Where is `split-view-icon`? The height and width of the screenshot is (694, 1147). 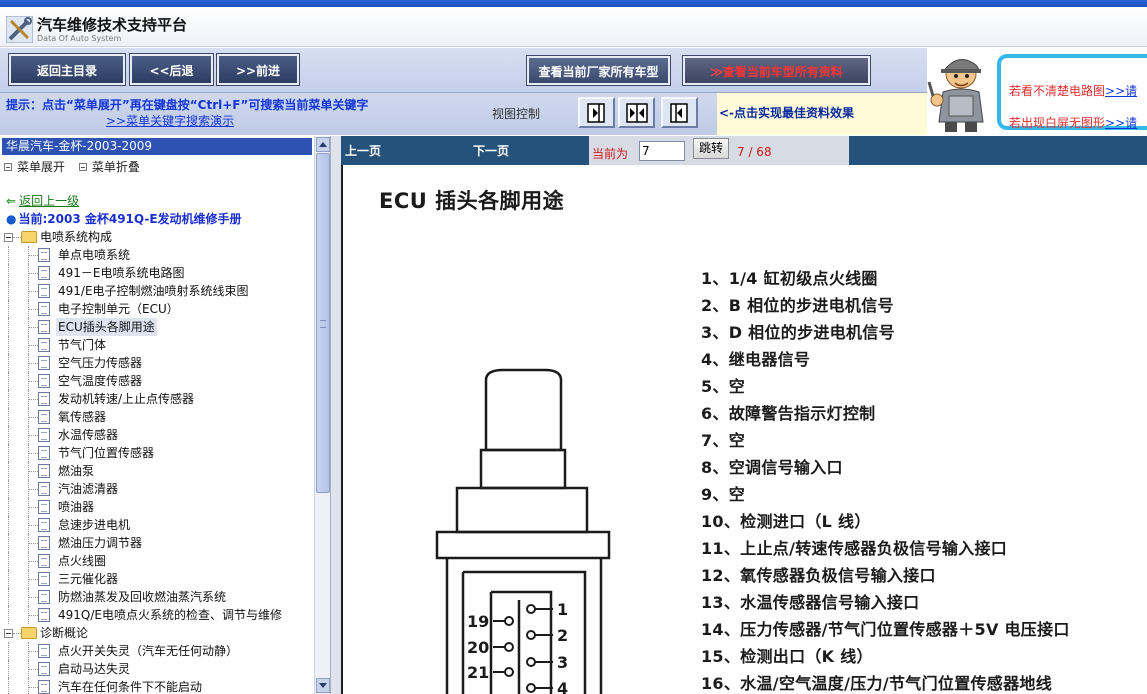 split-view-icon is located at coordinates (637, 113).